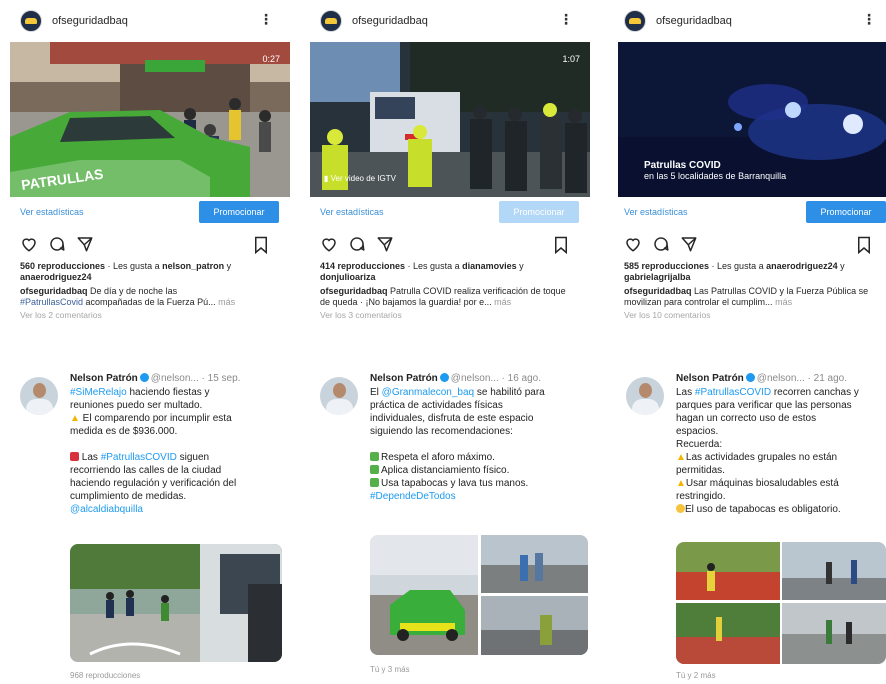 This screenshot has height=684, width=886. I want to click on siren-emoji-icon, so click(74, 456).